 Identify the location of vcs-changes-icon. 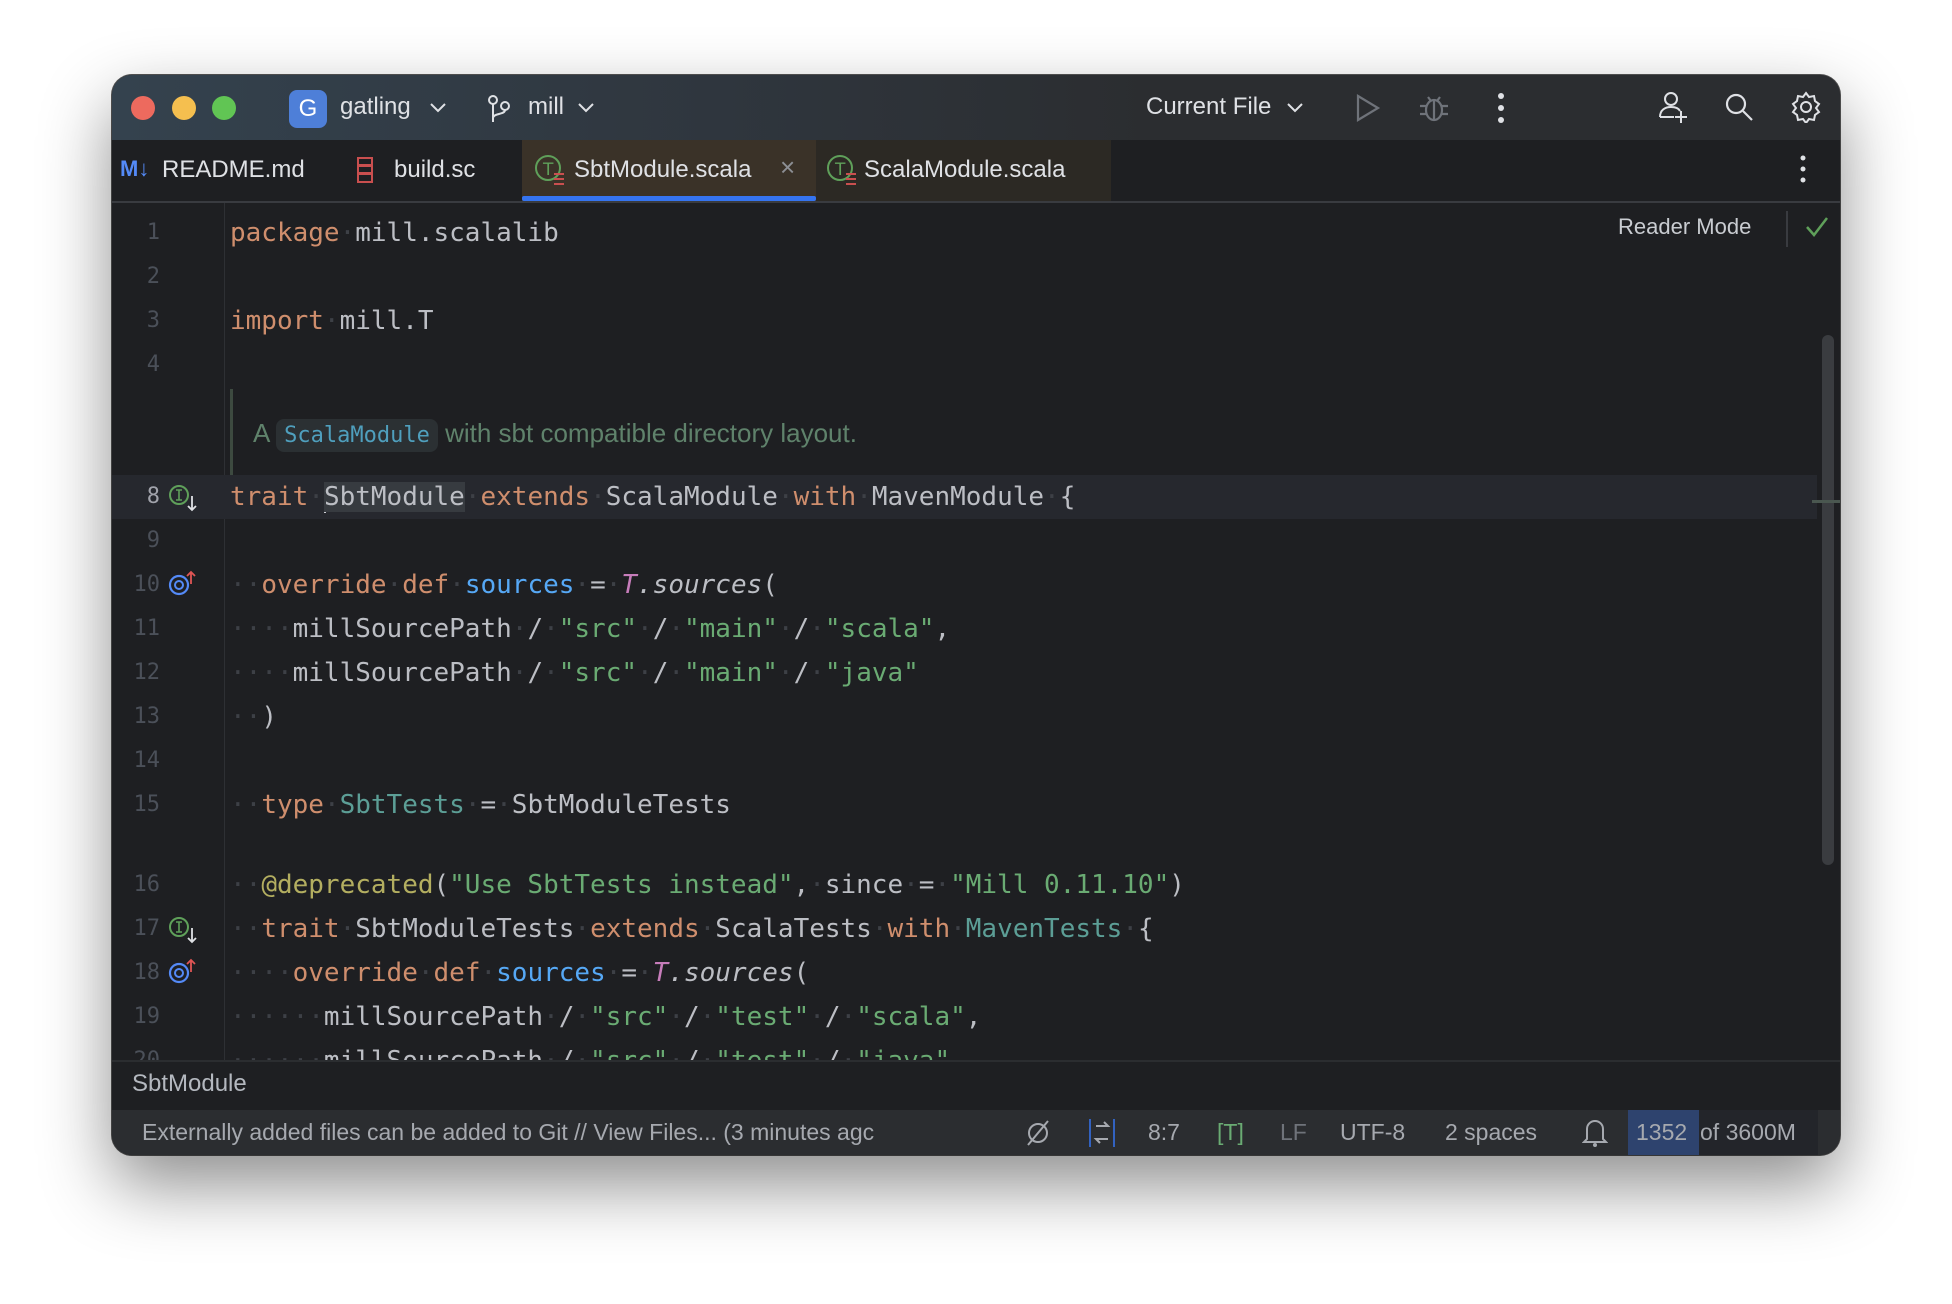
(1102, 1133).